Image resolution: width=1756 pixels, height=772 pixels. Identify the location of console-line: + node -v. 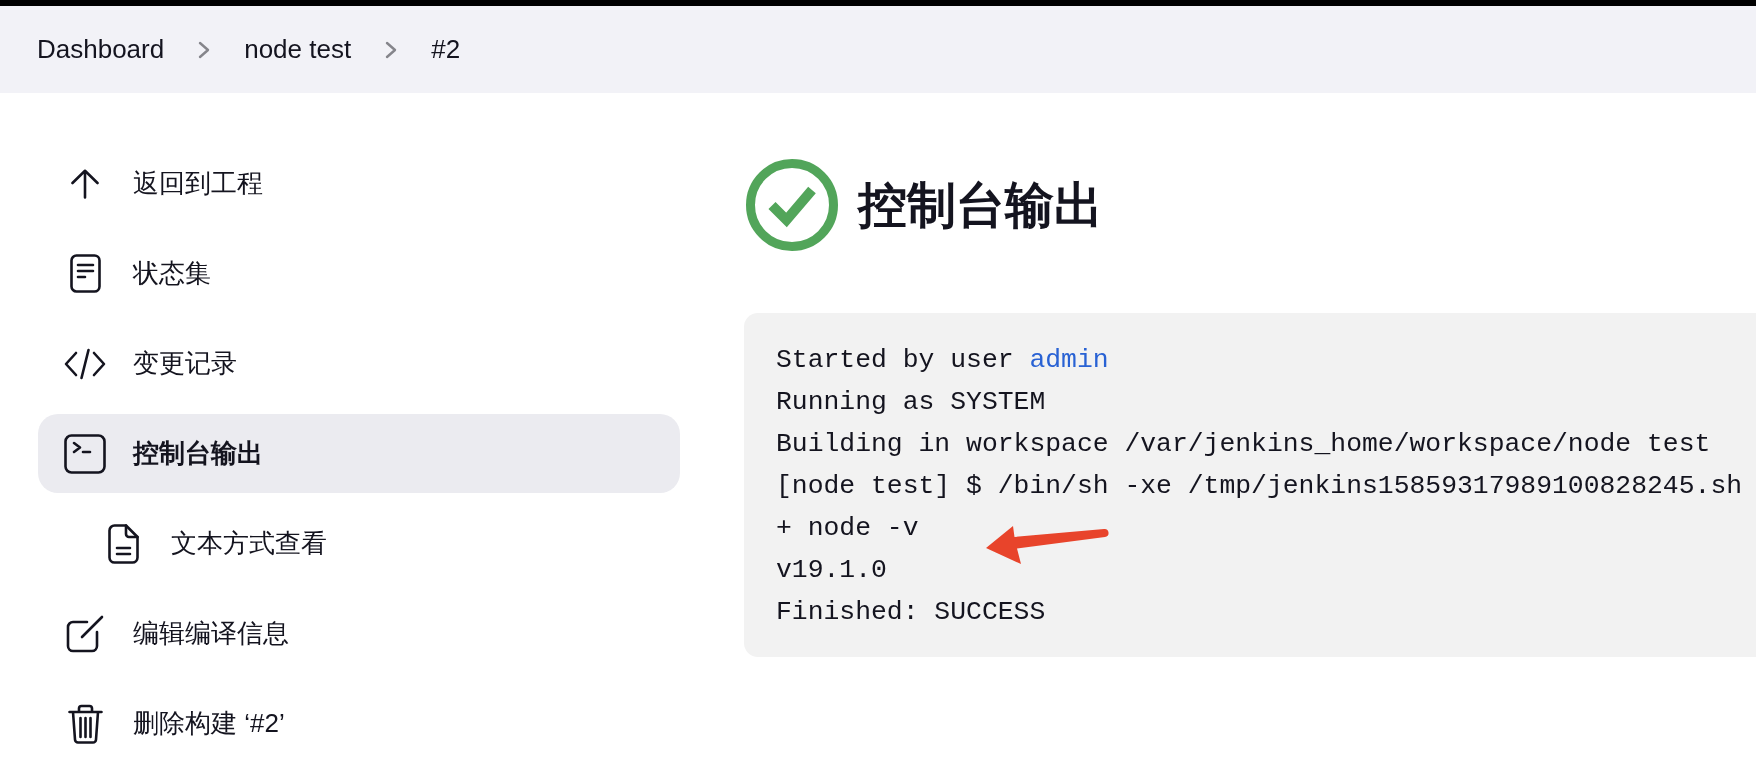
(847, 528).